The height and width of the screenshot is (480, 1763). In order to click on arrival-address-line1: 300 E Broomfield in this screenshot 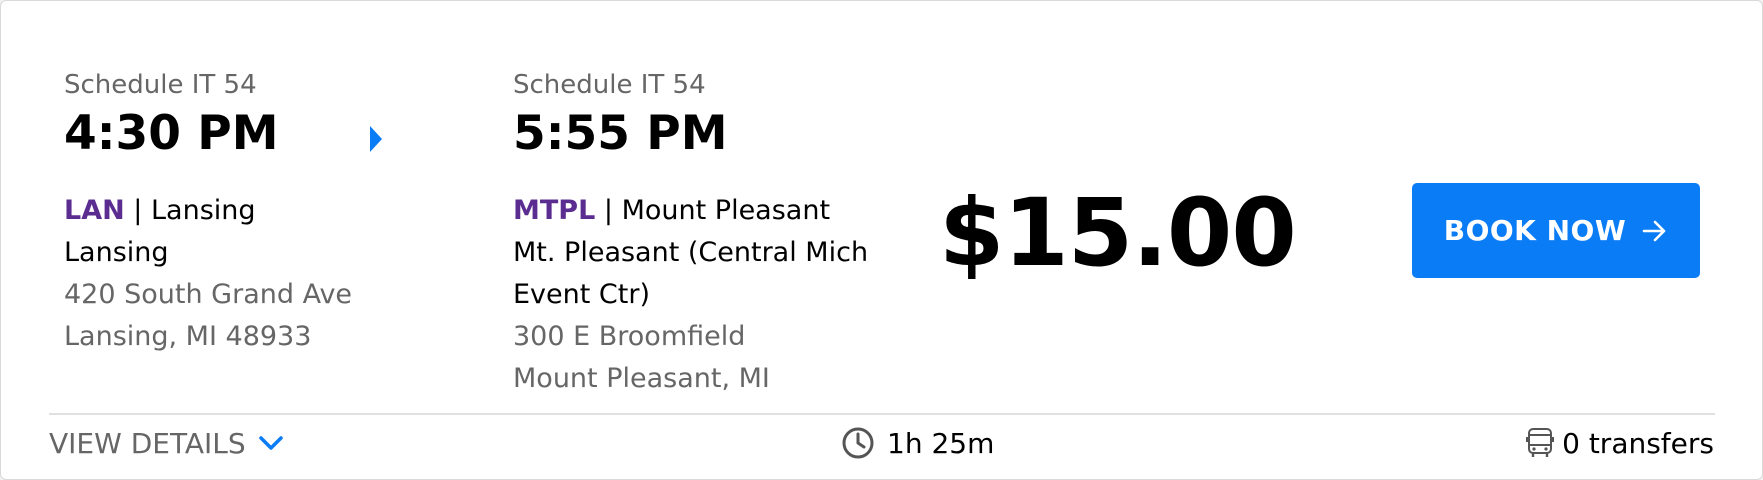, I will do `click(629, 336)`.